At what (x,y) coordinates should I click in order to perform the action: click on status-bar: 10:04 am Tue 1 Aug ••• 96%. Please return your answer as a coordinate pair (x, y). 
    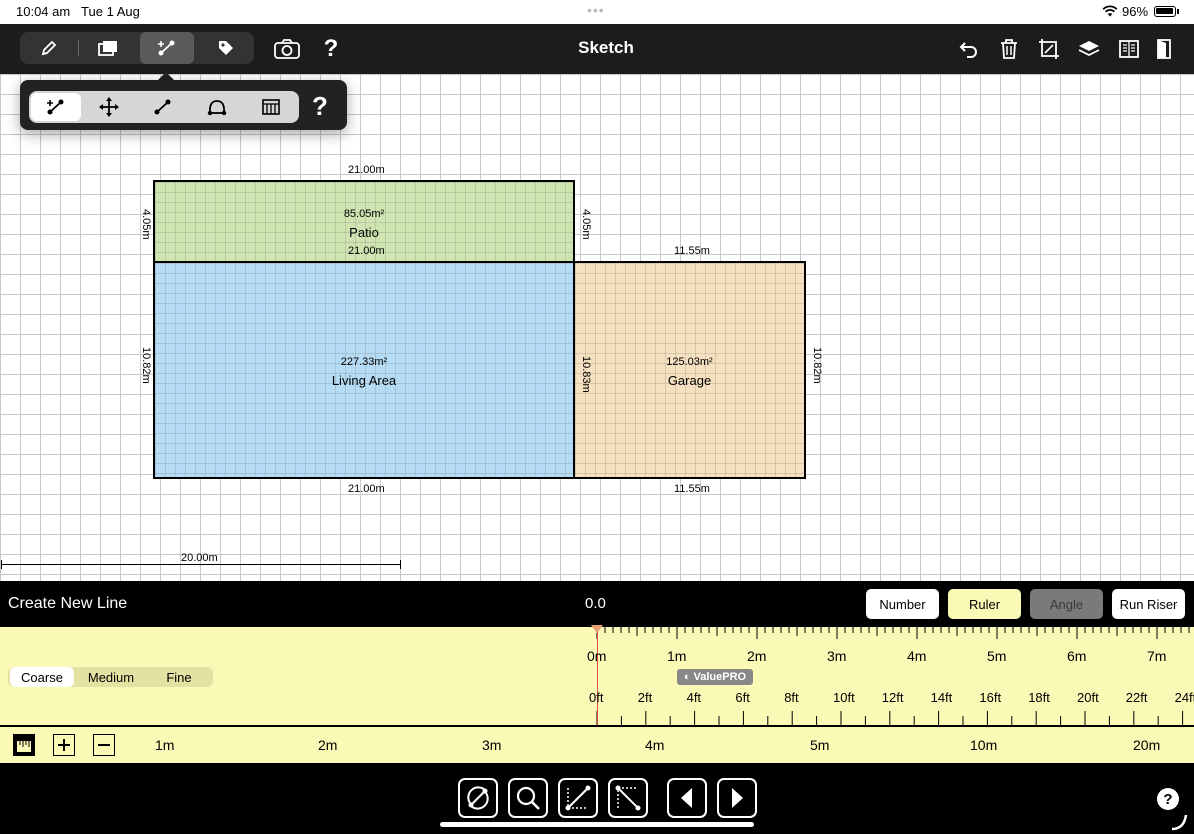
    Looking at the image, I should click on (597, 12).